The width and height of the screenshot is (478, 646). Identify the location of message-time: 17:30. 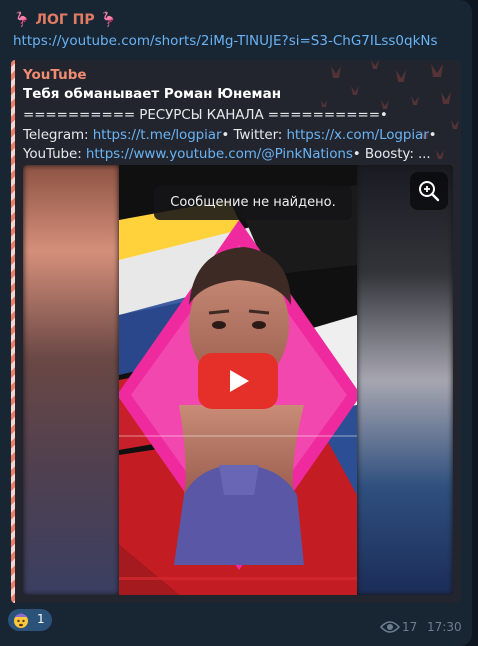
(444, 627).